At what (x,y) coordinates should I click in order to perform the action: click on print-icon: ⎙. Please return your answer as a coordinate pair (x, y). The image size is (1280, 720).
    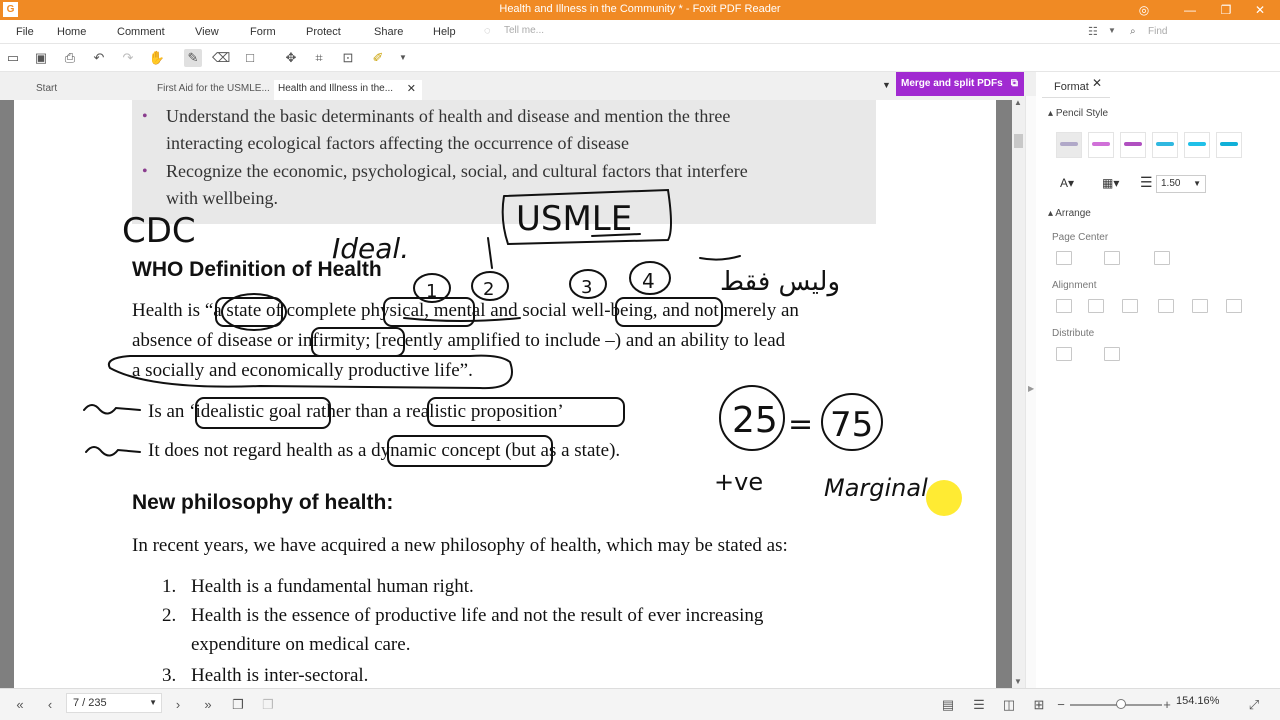
    Looking at the image, I should click on (70, 58).